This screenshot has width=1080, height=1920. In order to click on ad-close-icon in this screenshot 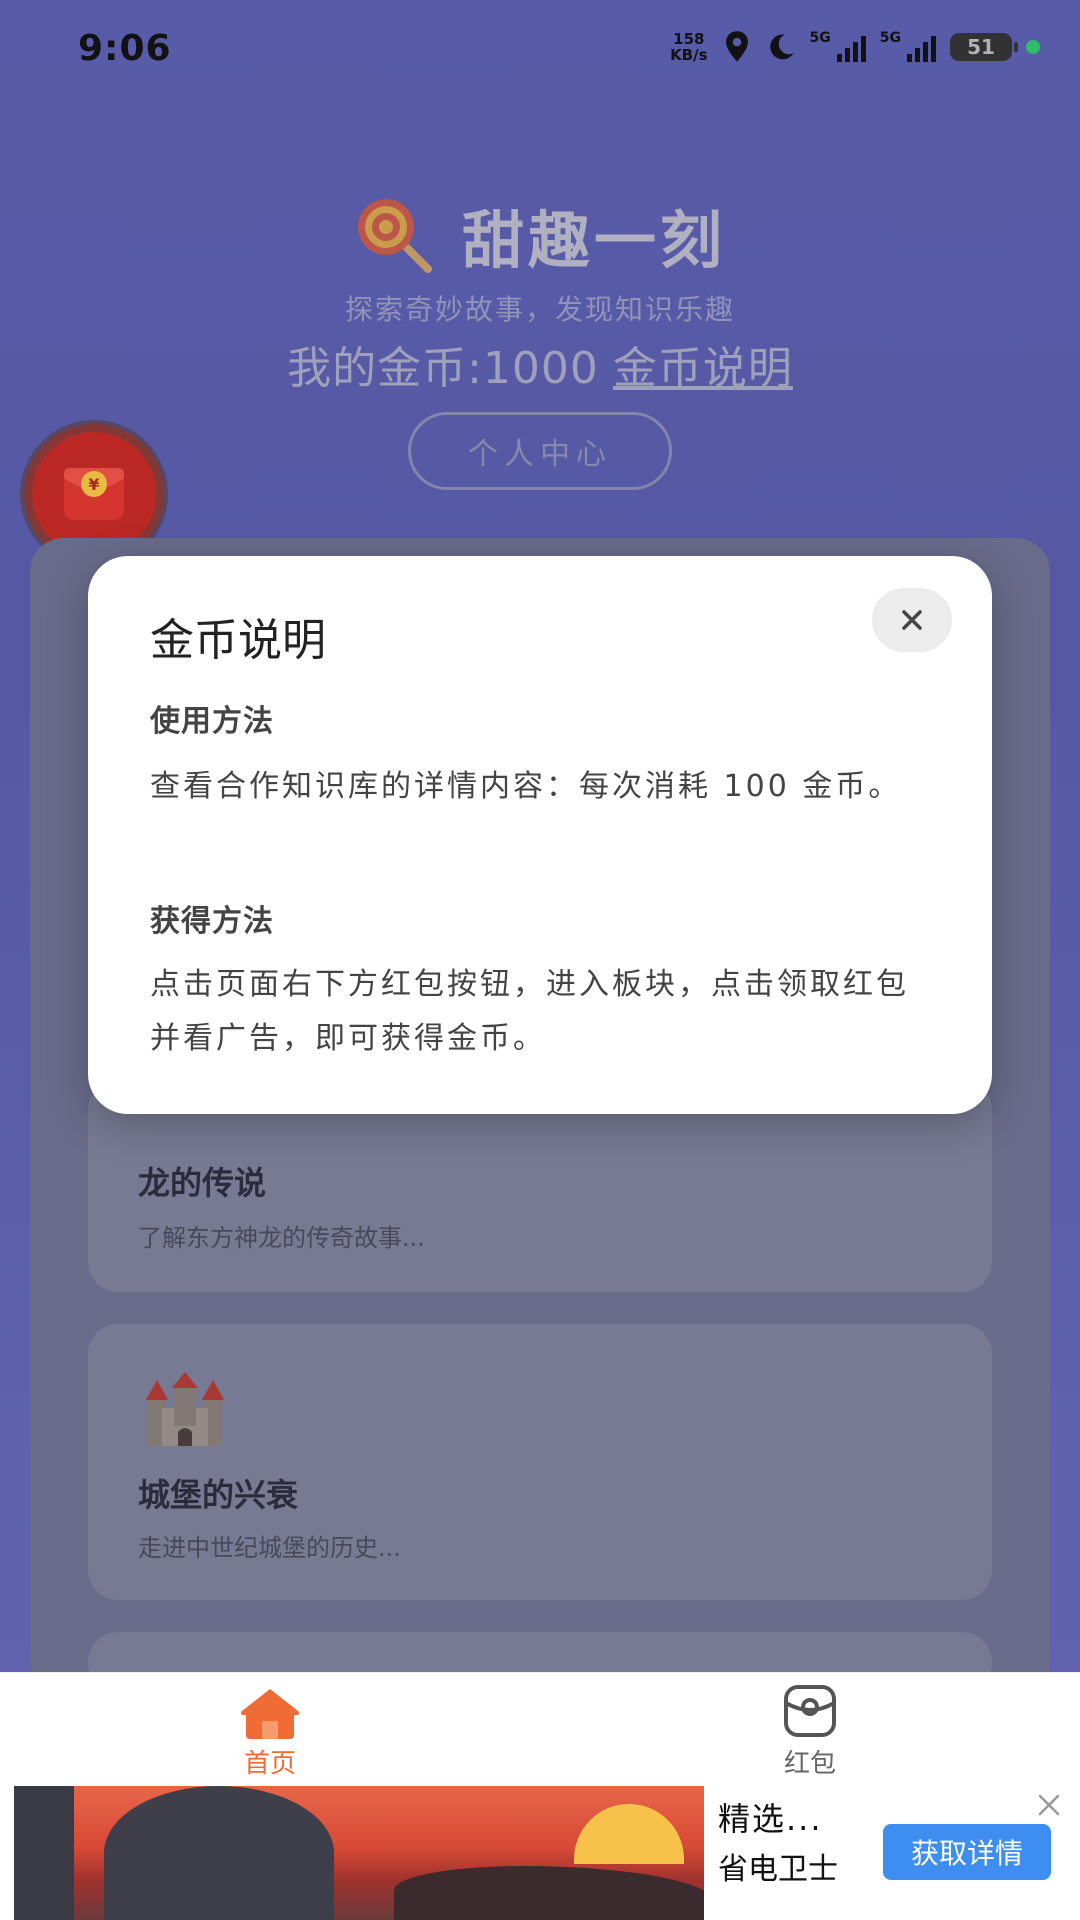, I will do `click(1049, 1805)`.